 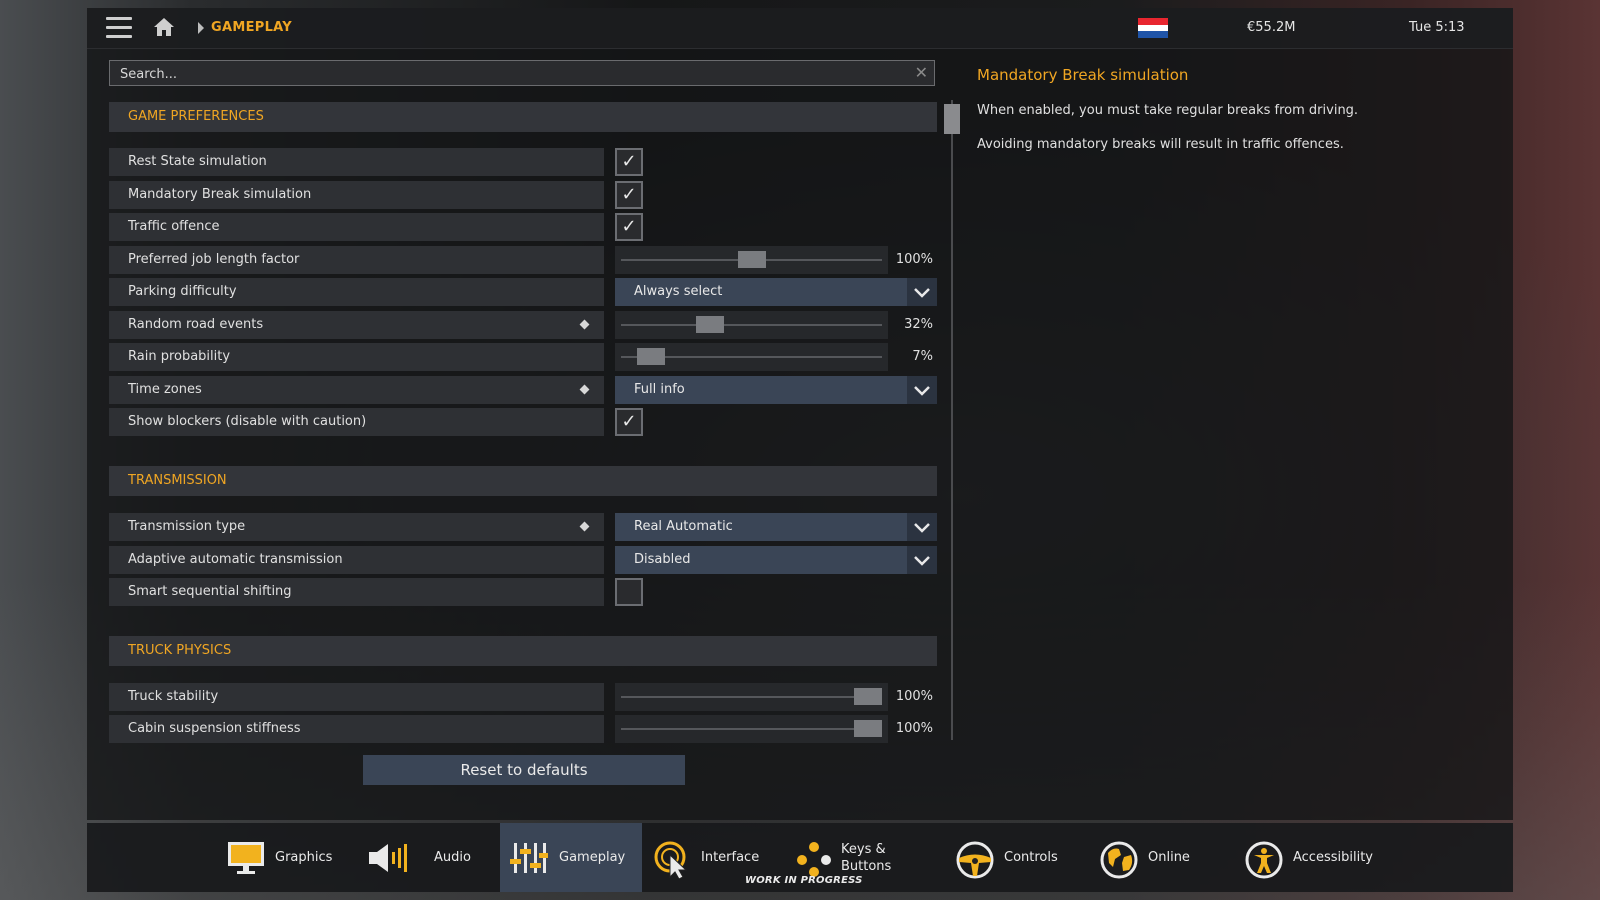 What do you see at coordinates (592, 857) in the screenshot?
I see `tab-label: Gameplay` at bounding box center [592, 857].